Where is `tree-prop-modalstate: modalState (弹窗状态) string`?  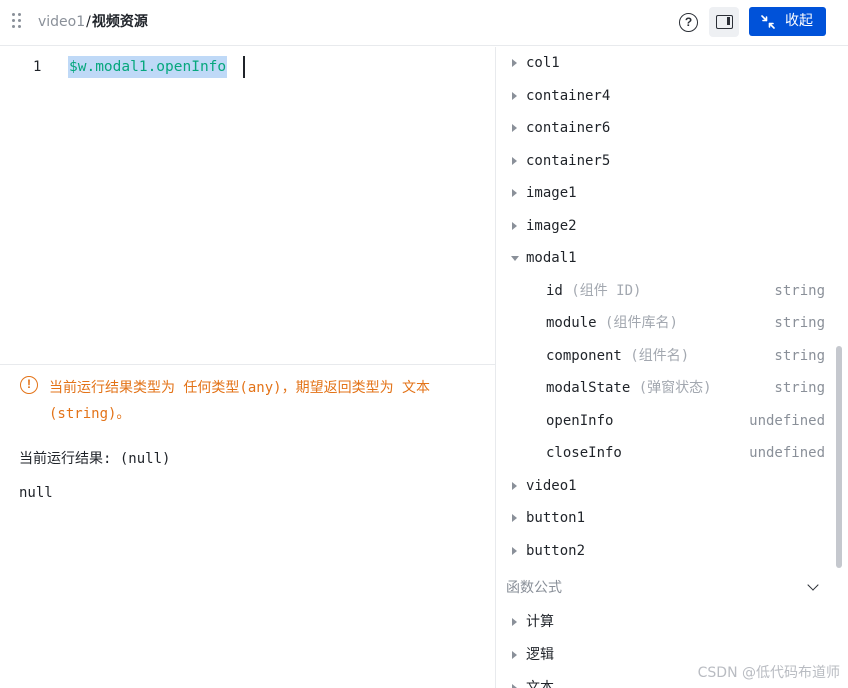
tree-prop-modalstate: modalState (弹窗状态) string is located at coordinates (666, 388).